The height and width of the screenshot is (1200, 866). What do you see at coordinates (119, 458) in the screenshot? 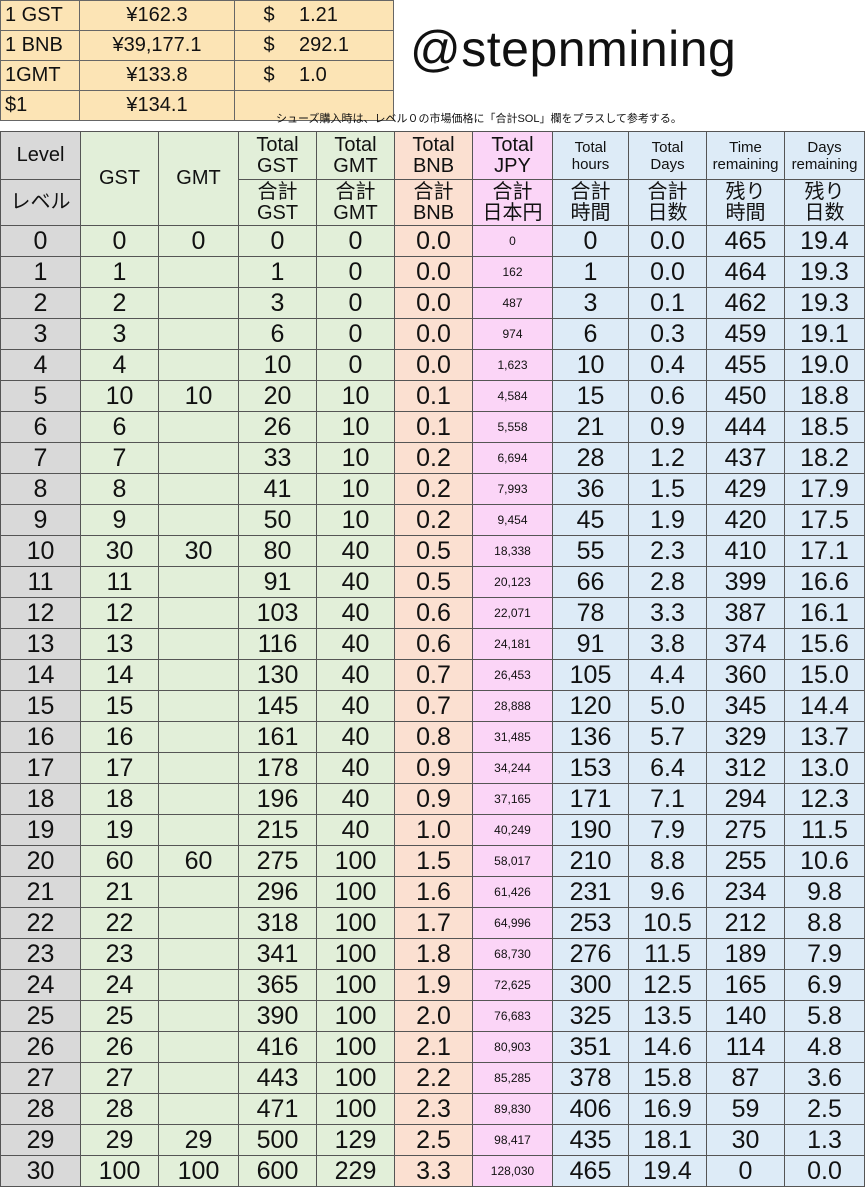
I see `cell-gst: 7` at bounding box center [119, 458].